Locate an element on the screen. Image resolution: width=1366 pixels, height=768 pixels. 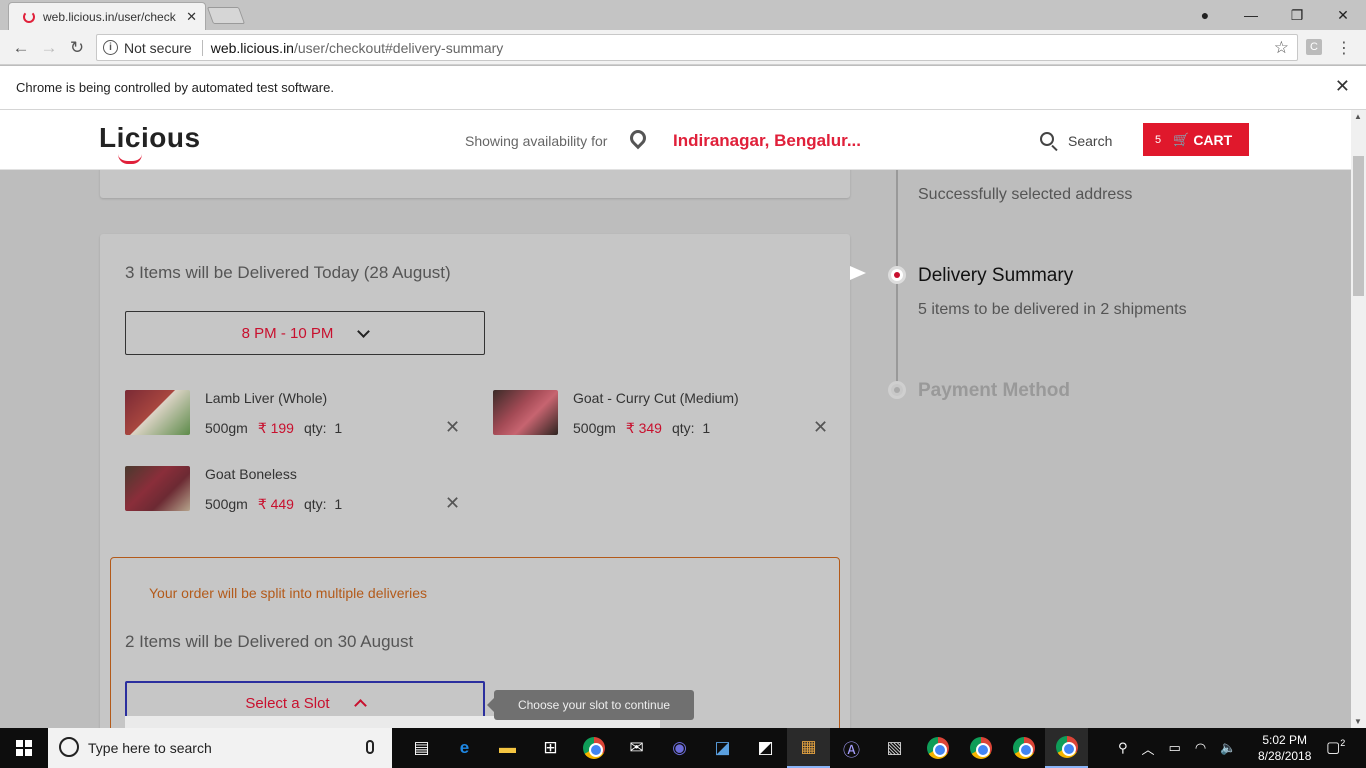
eclipse-icon: ◉ is located at coordinates (679, 748).